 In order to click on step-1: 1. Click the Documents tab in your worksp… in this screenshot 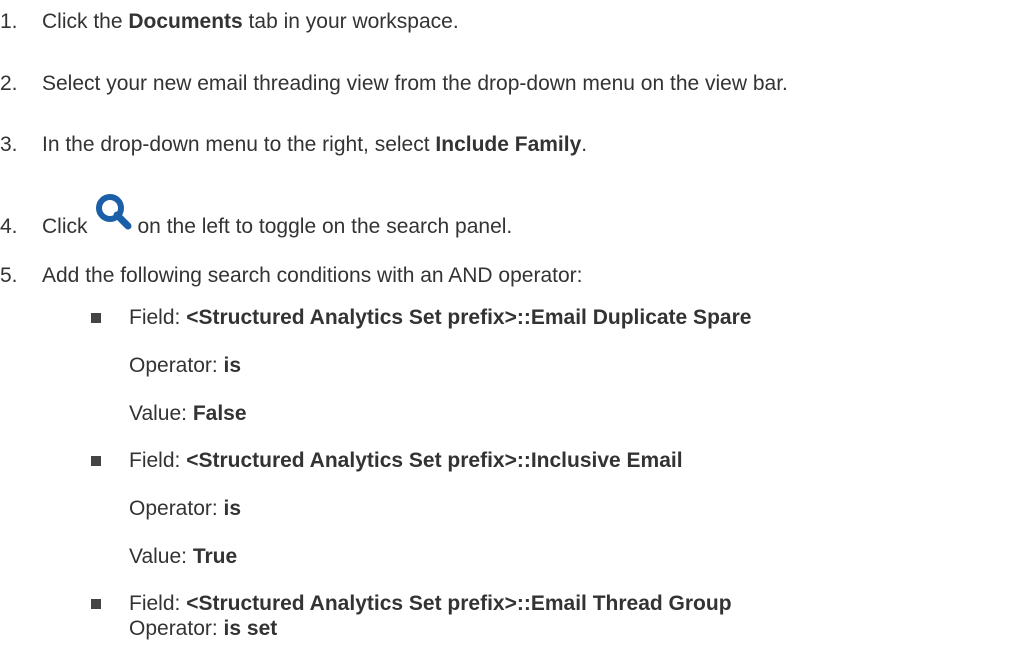, I will do `click(229, 22)`.